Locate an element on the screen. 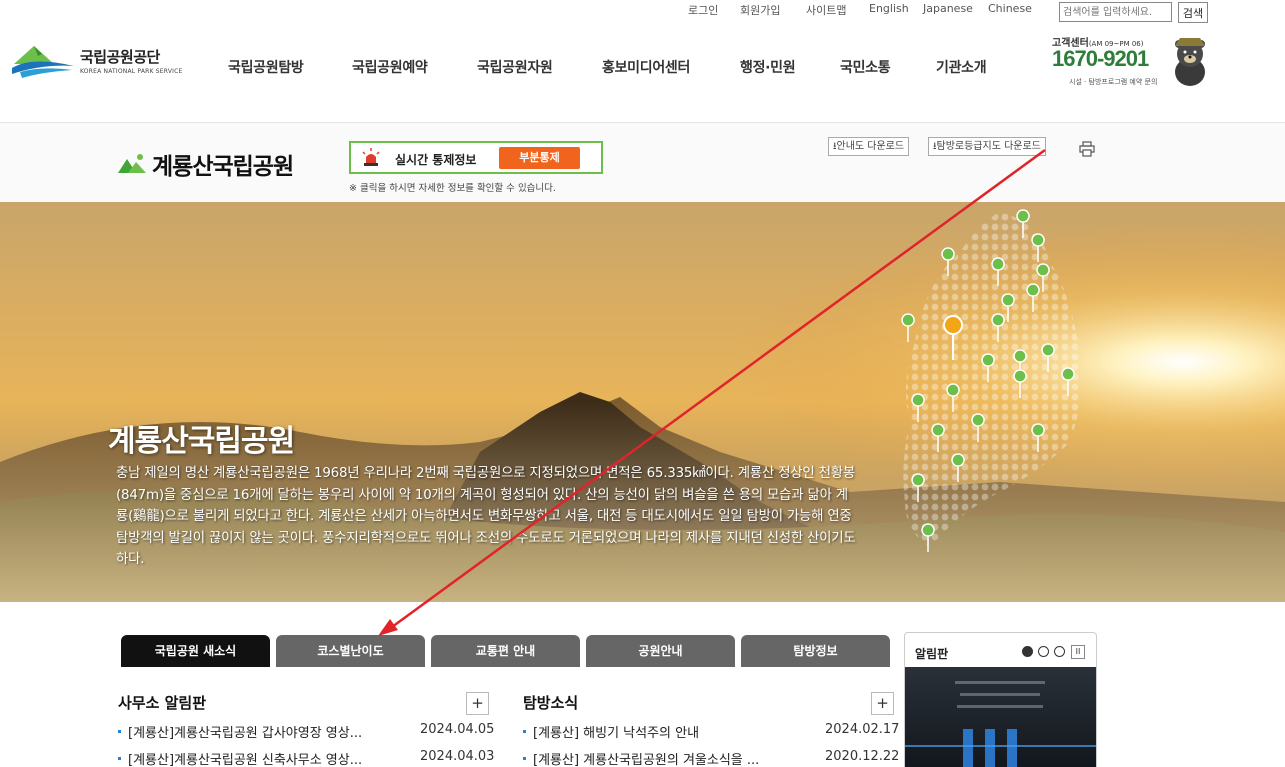  tab-course-difficulty: 코스별난이도 is located at coordinates (350, 651).